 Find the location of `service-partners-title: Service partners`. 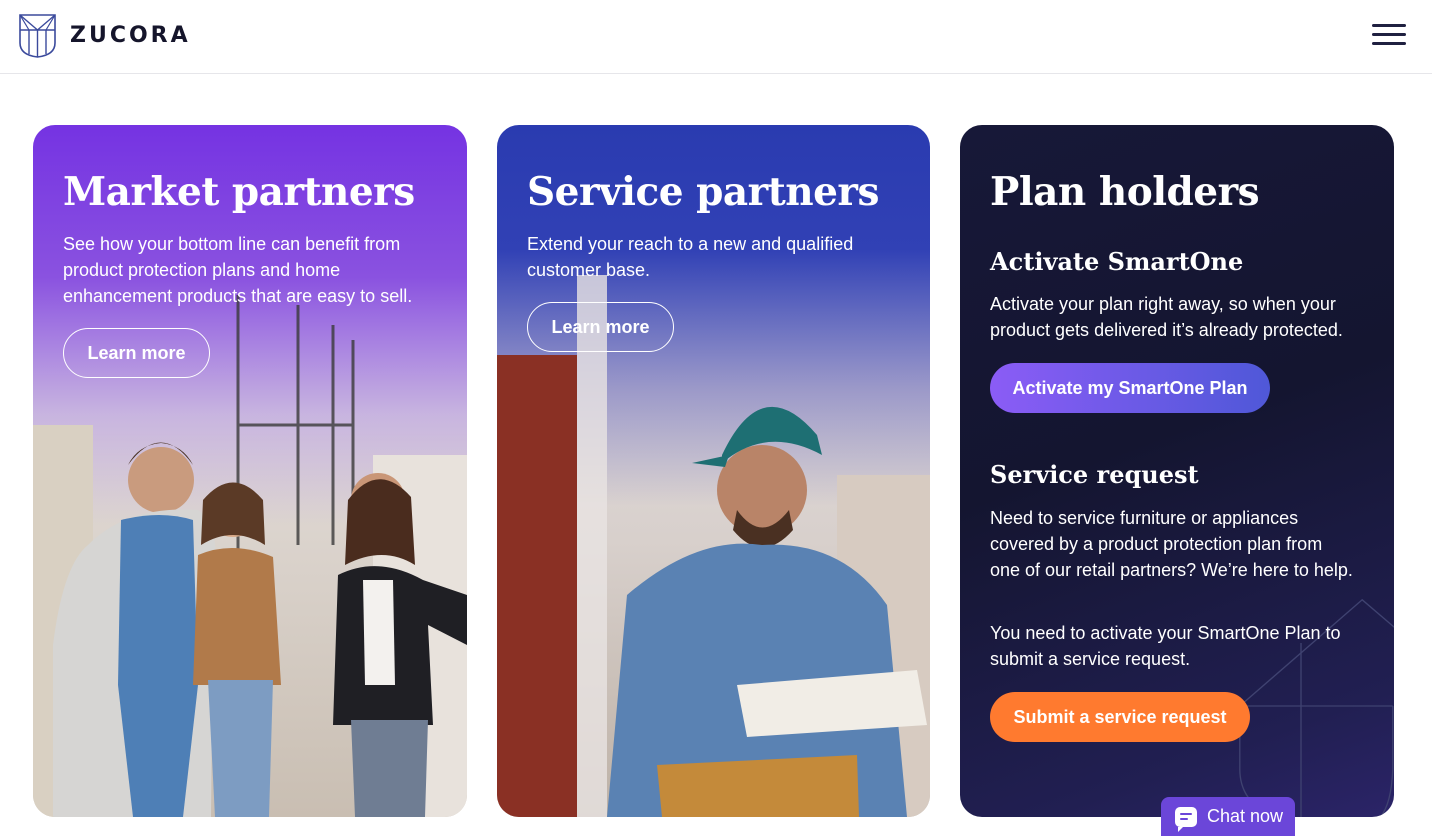

service-partners-title: Service partners is located at coordinates (703, 192).